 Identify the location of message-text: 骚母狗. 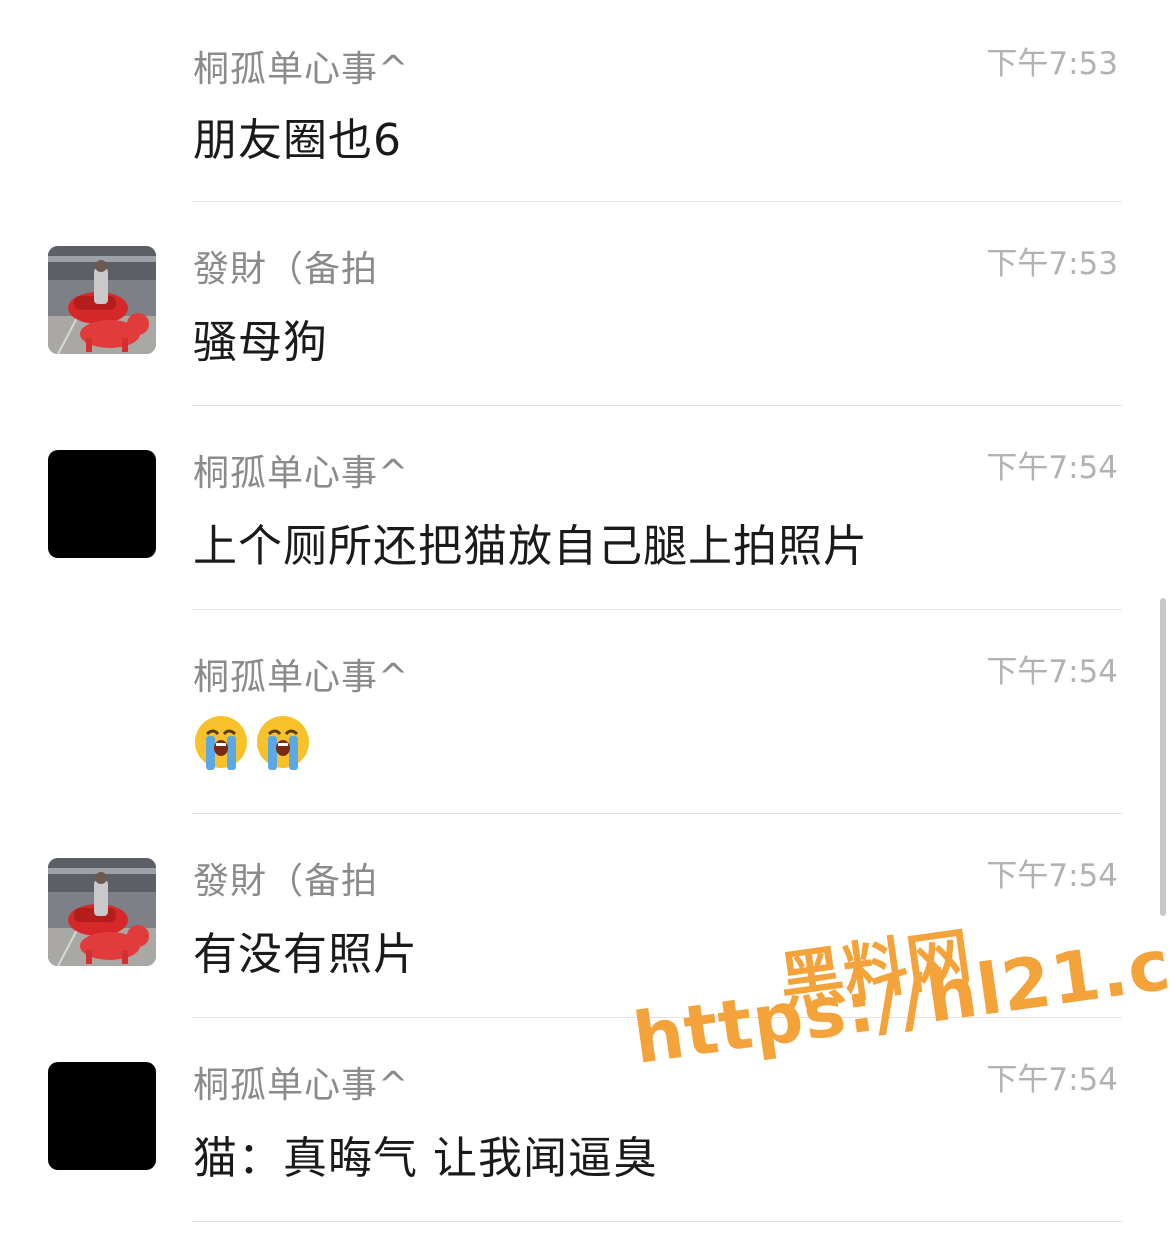
(260, 342).